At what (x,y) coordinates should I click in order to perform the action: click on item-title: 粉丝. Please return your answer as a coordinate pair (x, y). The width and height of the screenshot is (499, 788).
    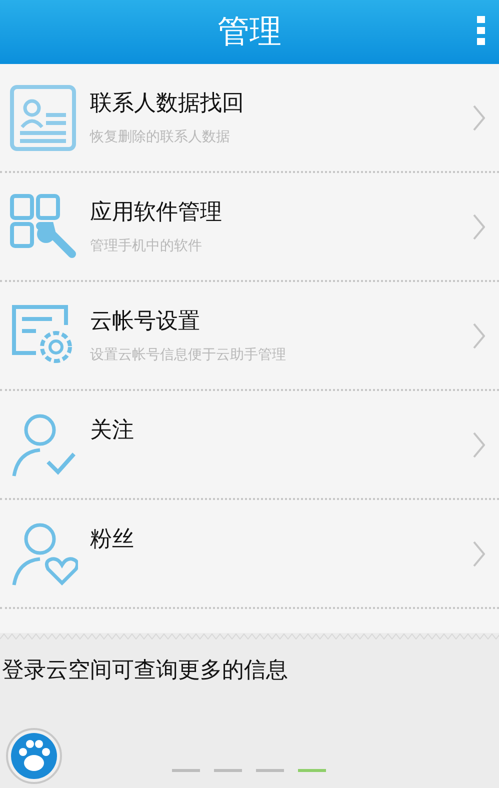
    Looking at the image, I should click on (112, 540).